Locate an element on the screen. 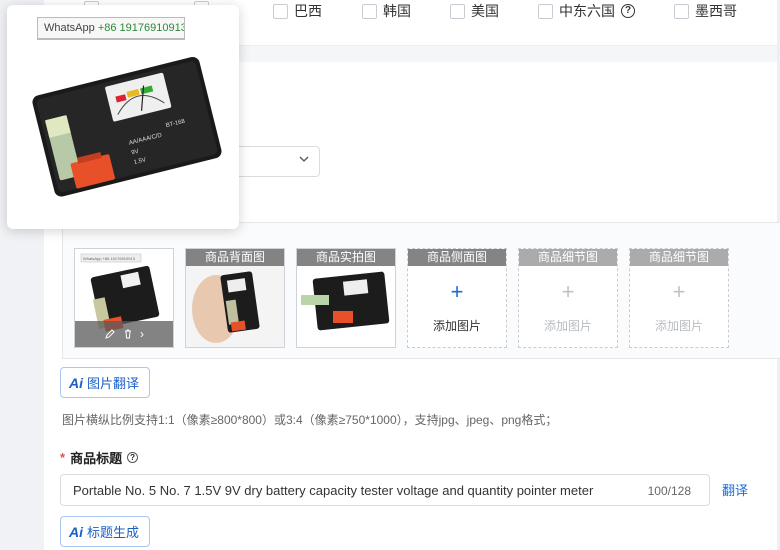 This screenshot has height=550, width=780. button-label: 标题生成 is located at coordinates (113, 532).